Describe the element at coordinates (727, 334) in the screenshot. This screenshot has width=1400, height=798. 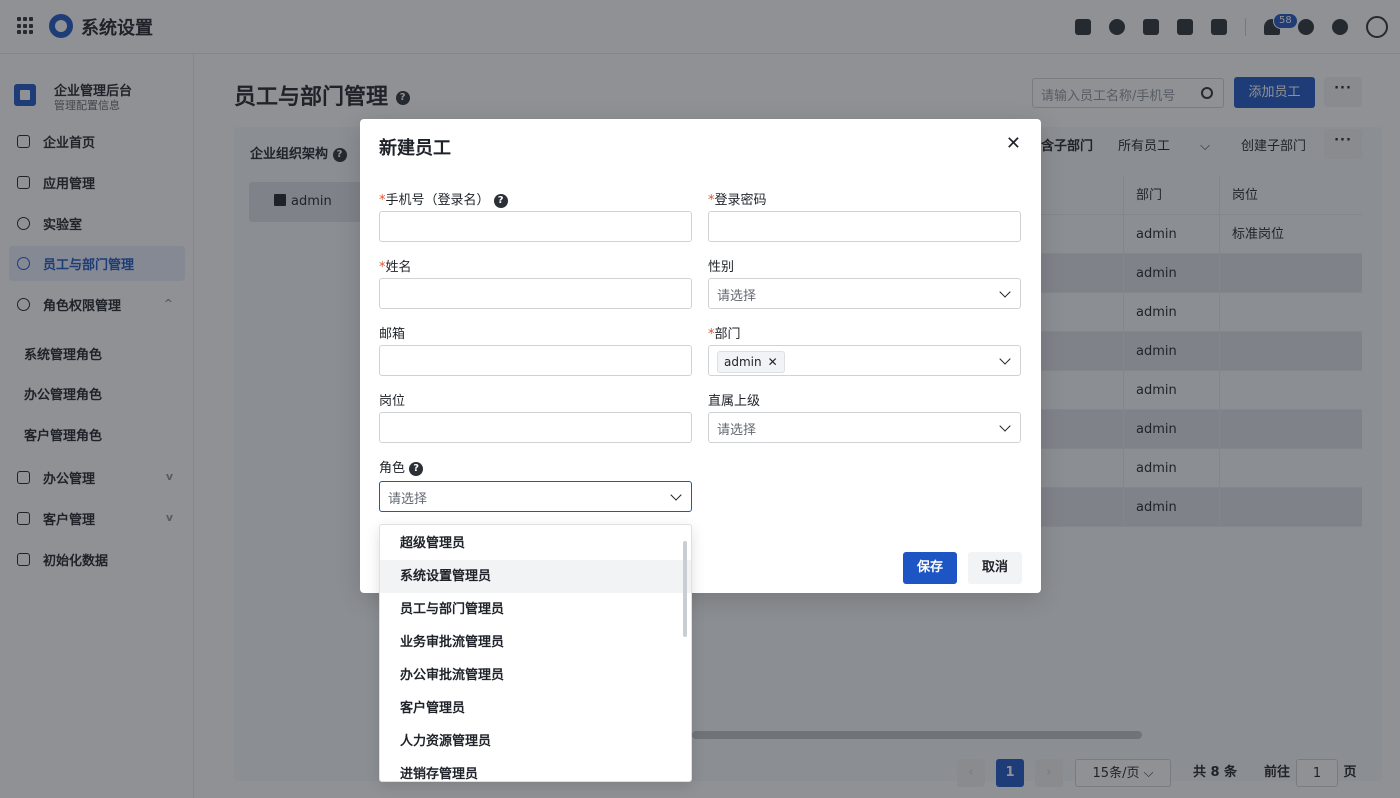
I see `dept-label-text: 部门` at that location.